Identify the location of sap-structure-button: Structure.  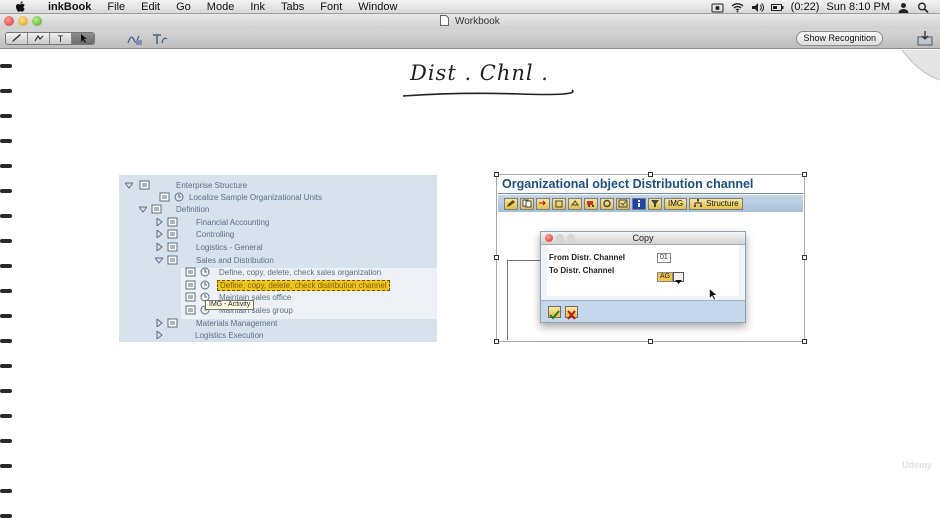
(716, 203).